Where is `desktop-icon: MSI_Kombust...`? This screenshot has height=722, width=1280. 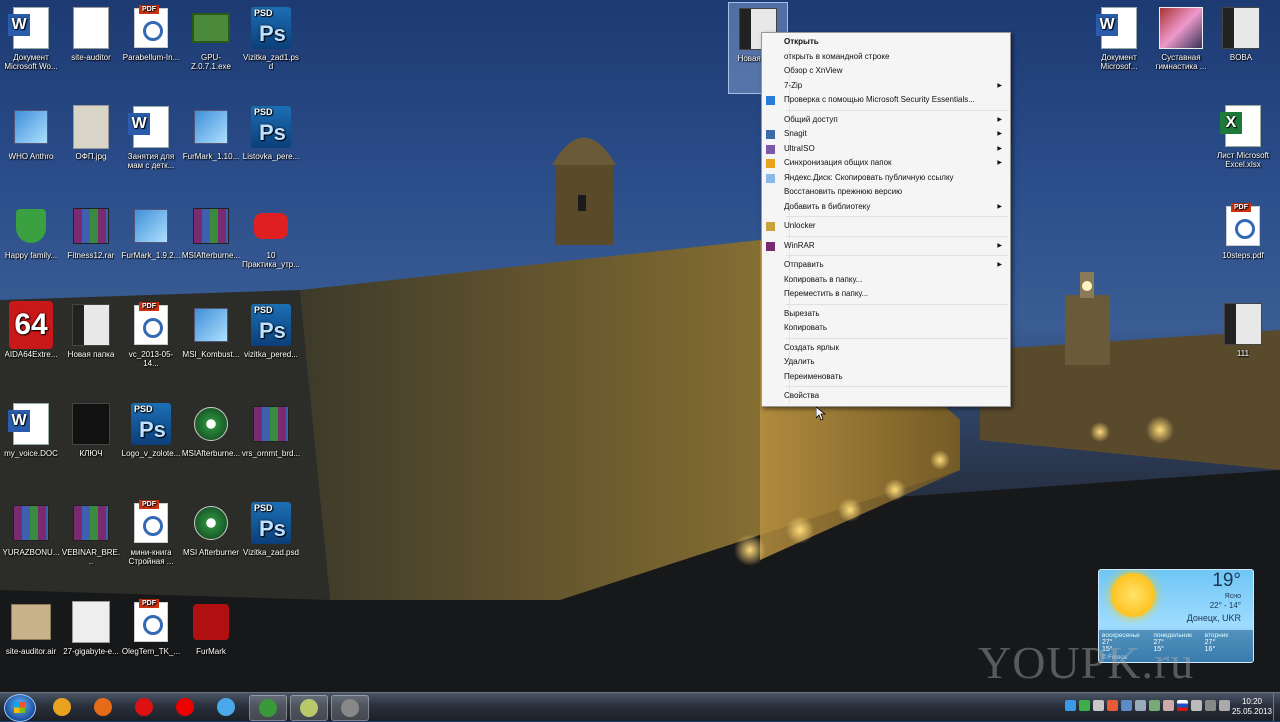 desktop-icon: MSI_Kombust... is located at coordinates (211, 344).